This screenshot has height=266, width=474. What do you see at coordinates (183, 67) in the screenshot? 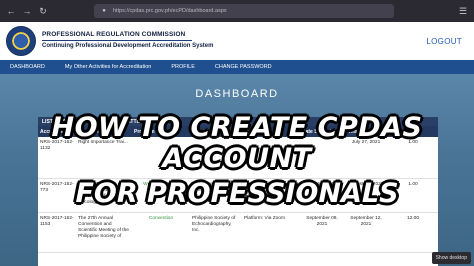
I see `nav-profile: PROFILE` at bounding box center [183, 67].